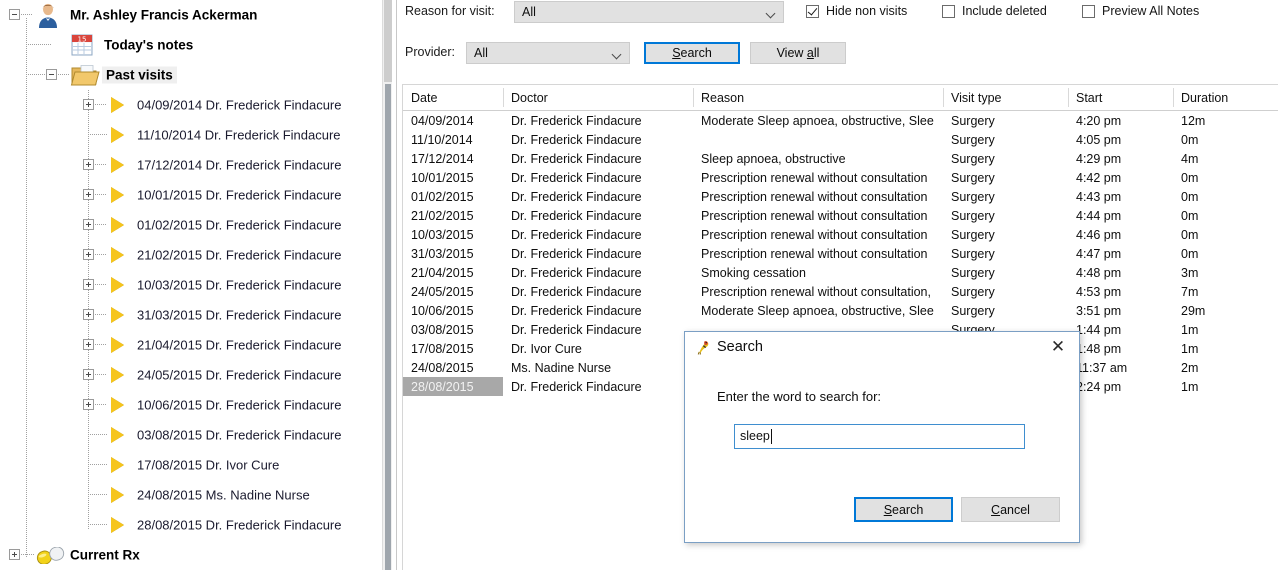  I want to click on tree-item-visit: 24/05/2015 Dr. Frederick Findacure, so click(191, 375).